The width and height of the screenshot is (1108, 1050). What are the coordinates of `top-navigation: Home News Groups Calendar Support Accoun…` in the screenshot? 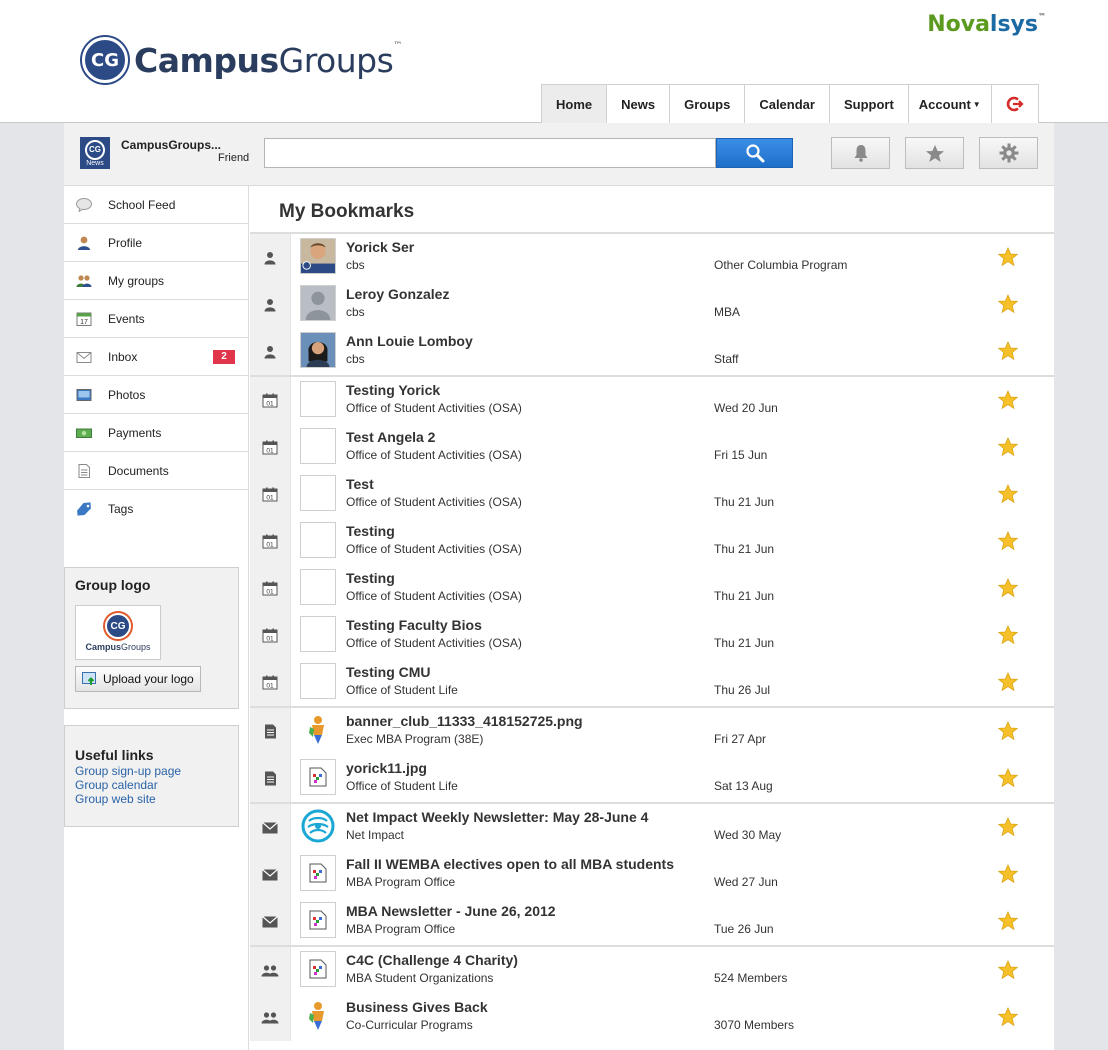 It's located at (790, 103).